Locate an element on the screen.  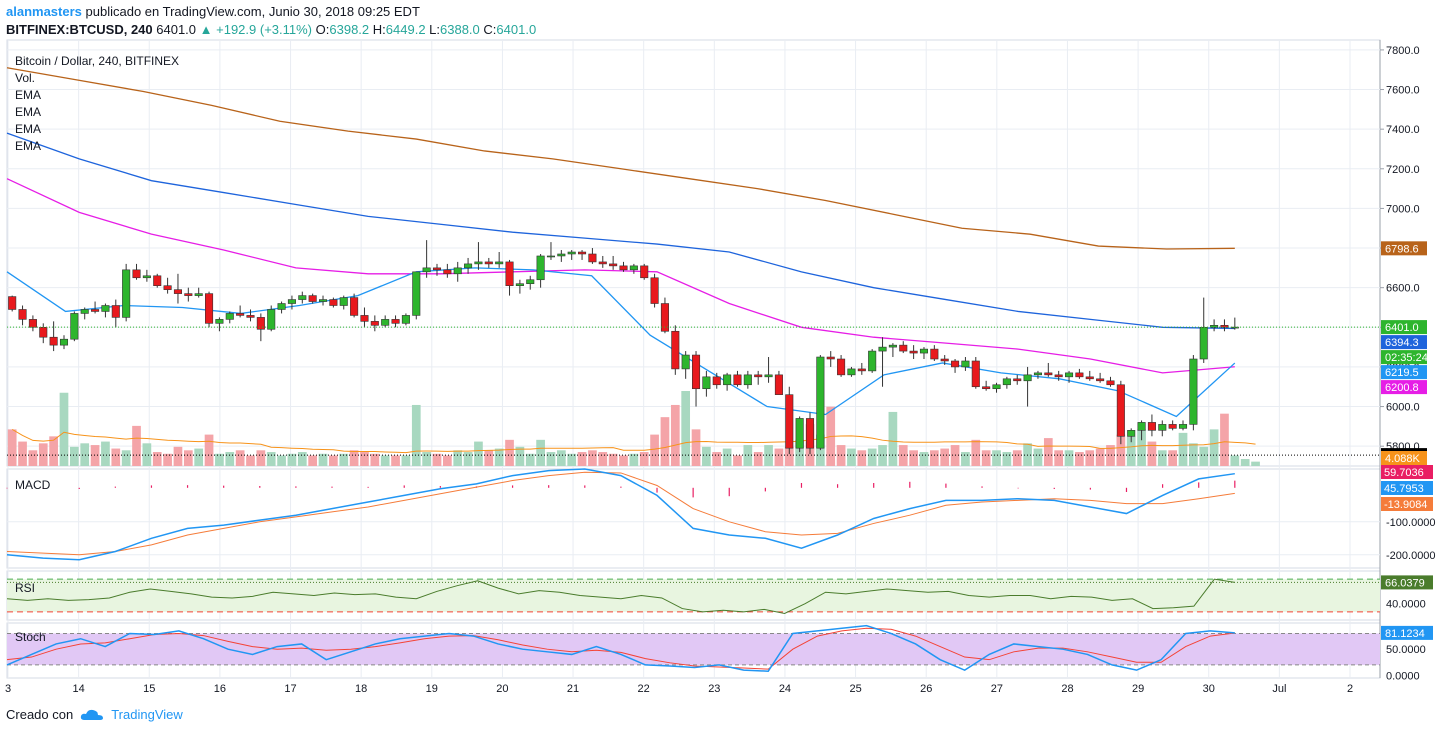
y-tick-label: 6600.0 is located at coordinates (1403, 289).